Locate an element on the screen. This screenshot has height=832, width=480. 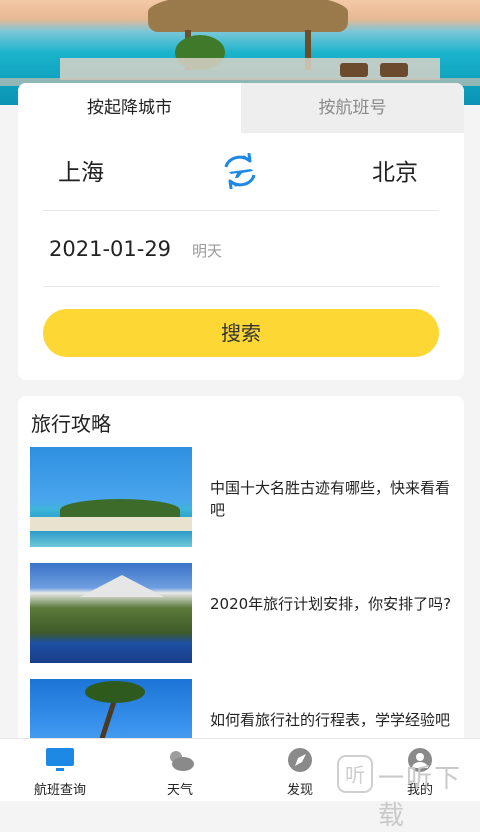
departure-city: 上海 is located at coordinates (81, 170).